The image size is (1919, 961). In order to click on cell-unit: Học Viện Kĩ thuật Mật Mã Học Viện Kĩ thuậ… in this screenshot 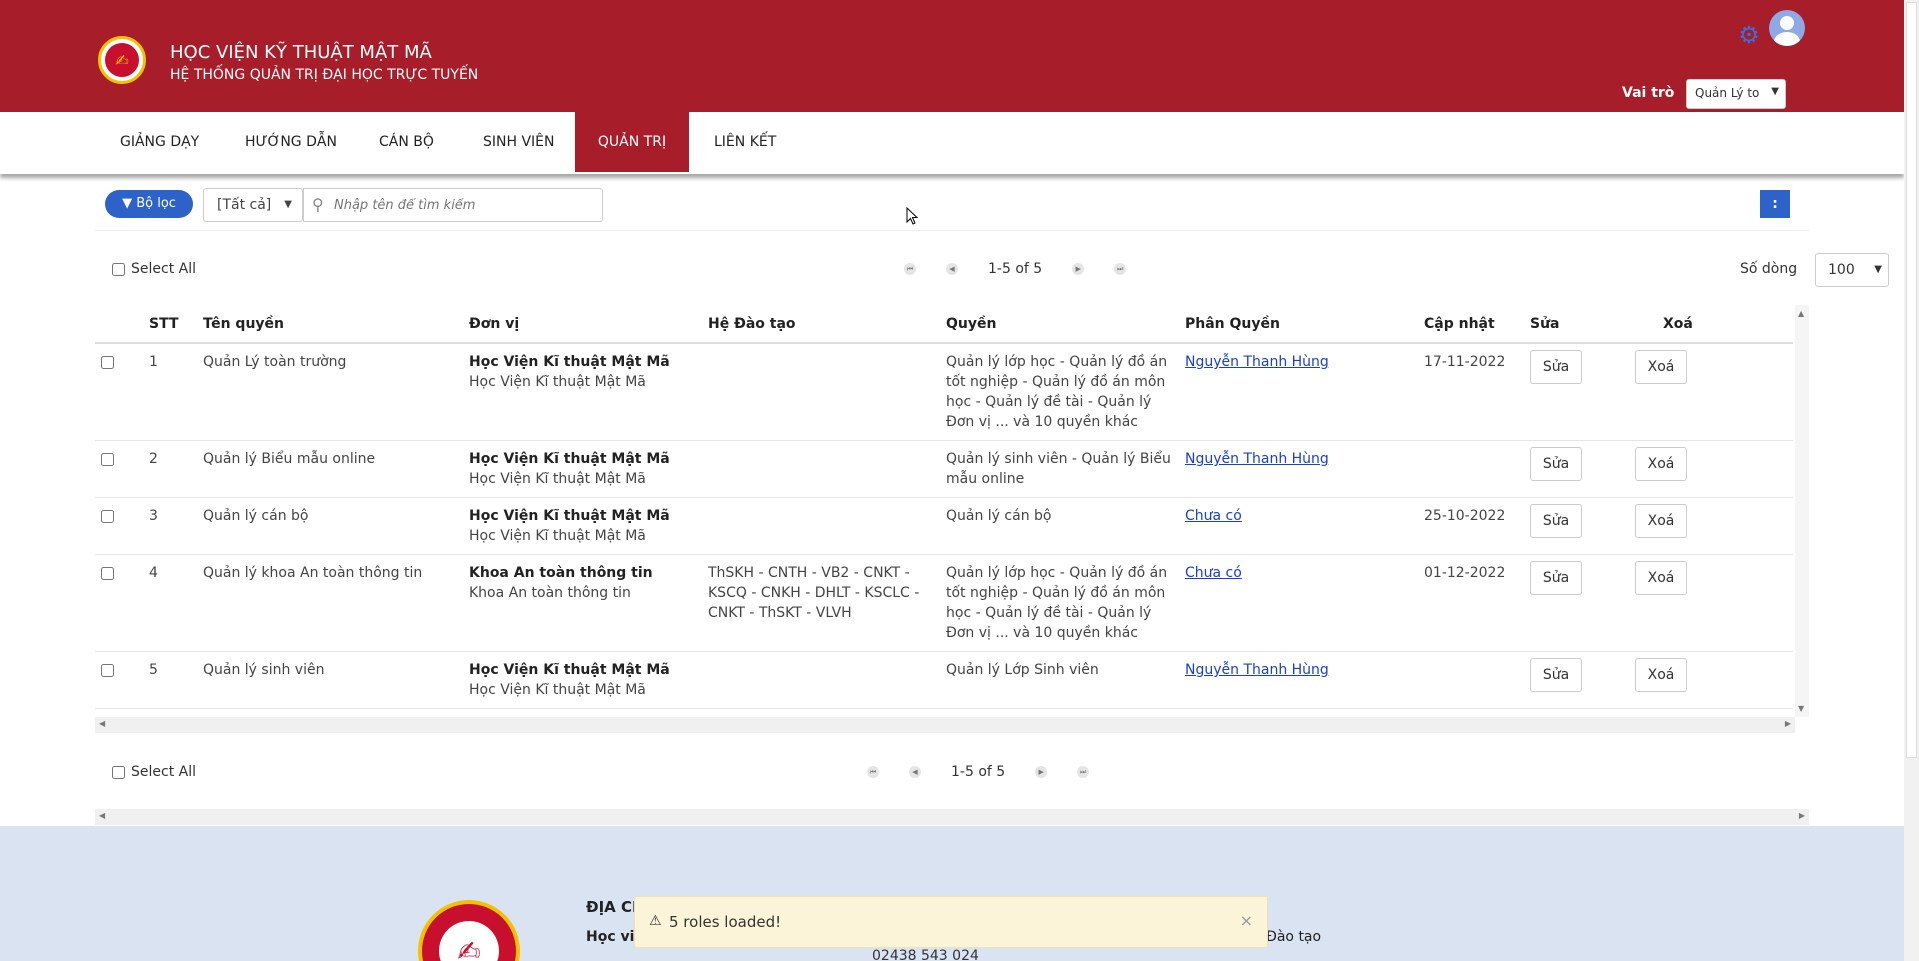, I will do `click(584, 680)`.